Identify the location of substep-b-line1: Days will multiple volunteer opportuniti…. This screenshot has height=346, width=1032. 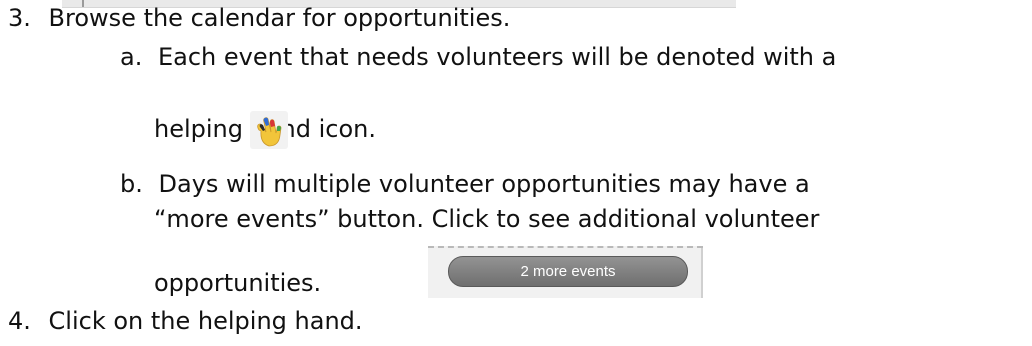
(484, 184).